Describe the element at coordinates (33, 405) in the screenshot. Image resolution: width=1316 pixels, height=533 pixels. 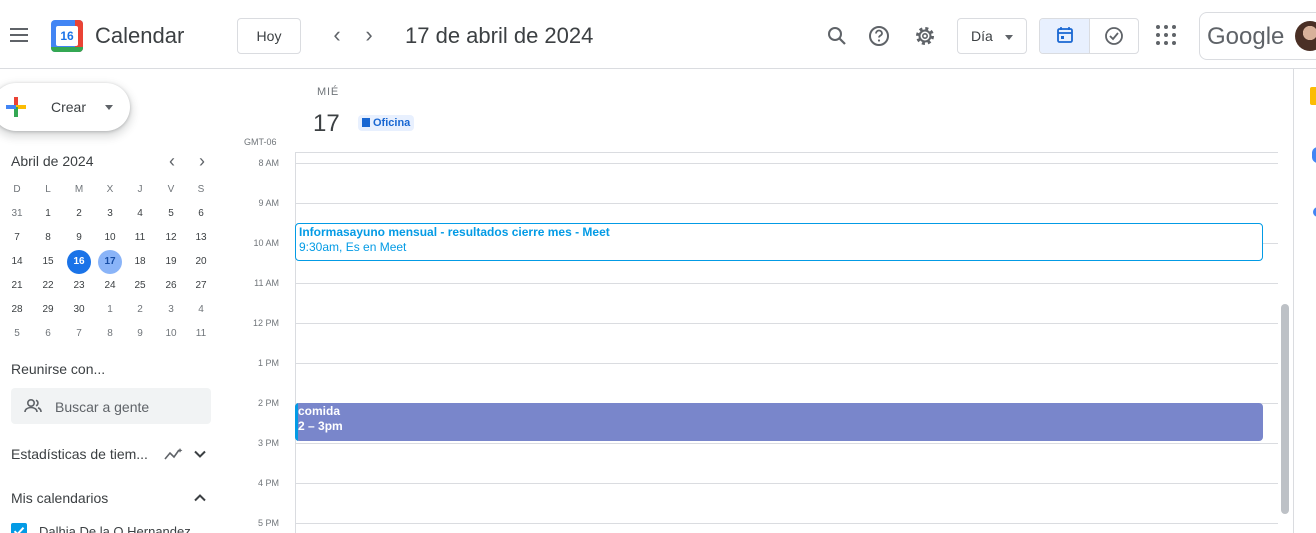
I see `people-icon` at that location.